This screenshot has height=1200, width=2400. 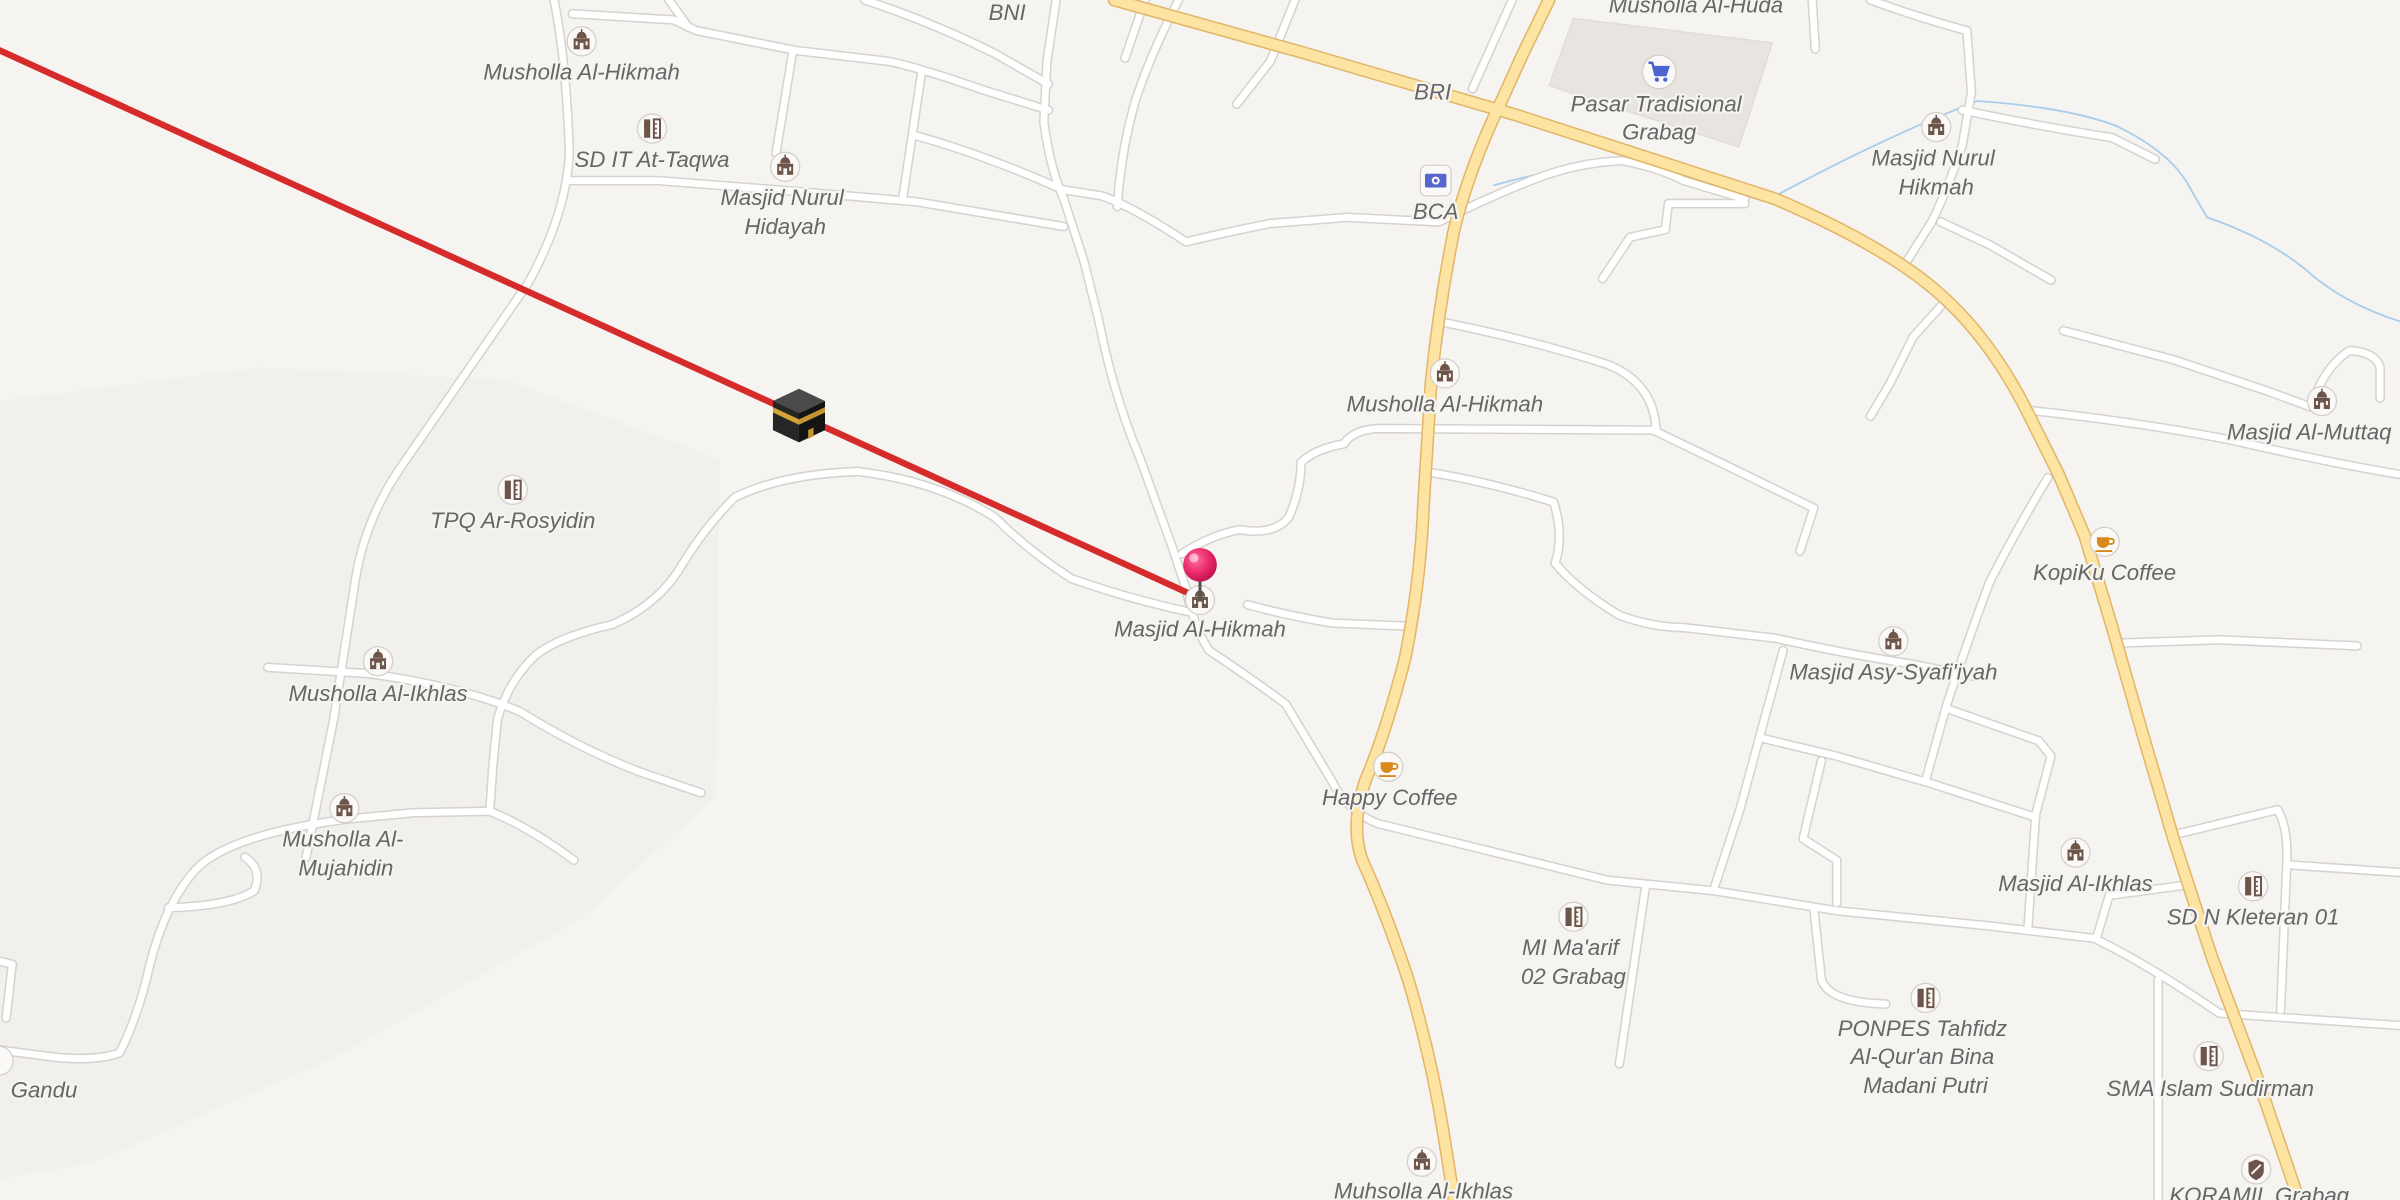 I want to click on poi-label-line: SD IT At-Taqwa, so click(x=652, y=159).